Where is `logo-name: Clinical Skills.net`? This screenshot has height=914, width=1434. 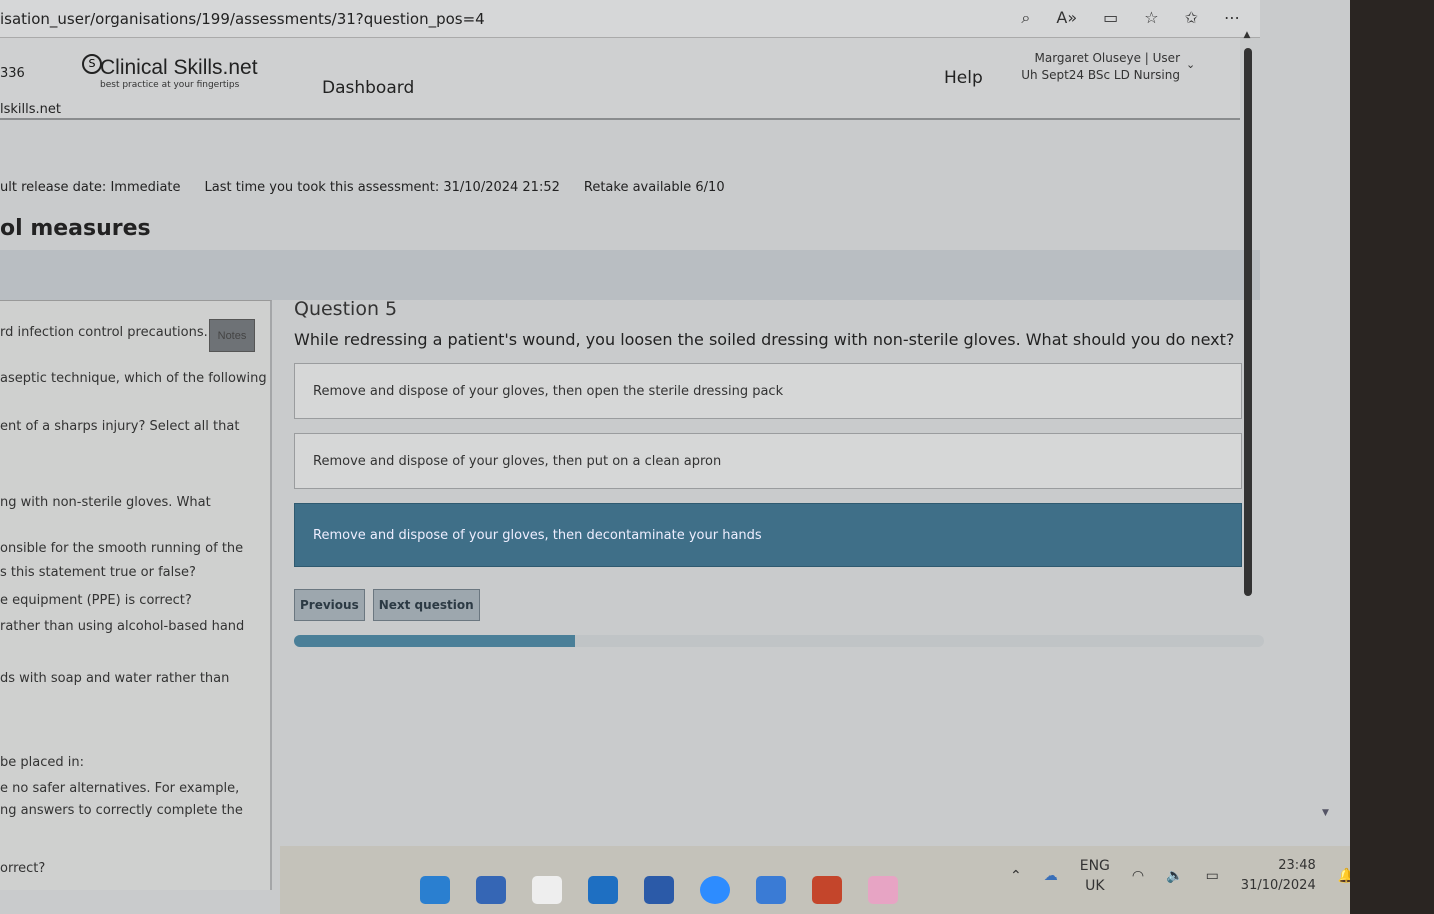 logo-name: Clinical Skills.net is located at coordinates (179, 67).